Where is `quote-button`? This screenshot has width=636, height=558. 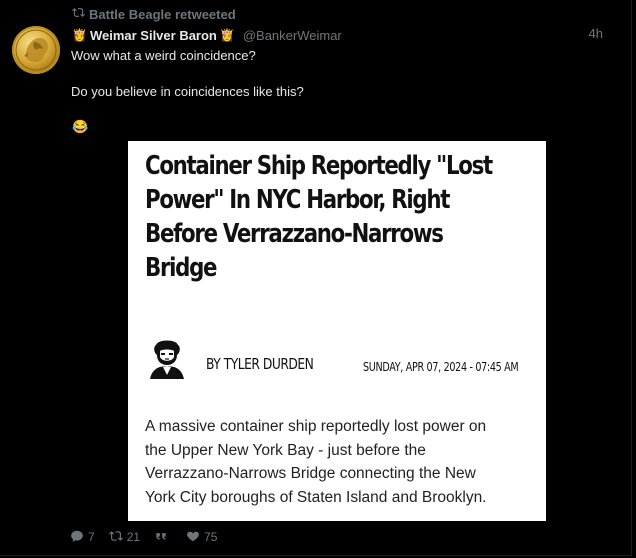 quote-button is located at coordinates (163, 537).